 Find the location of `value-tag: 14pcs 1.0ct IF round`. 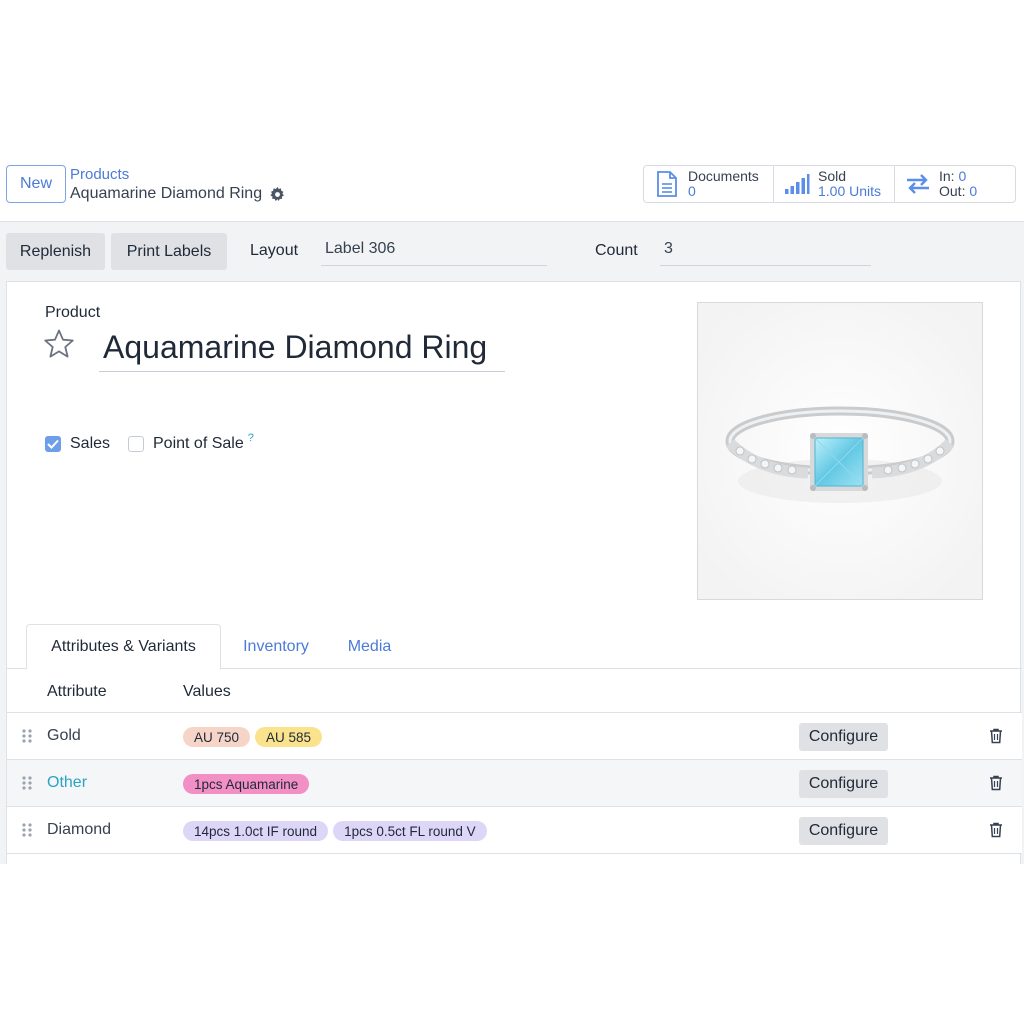

value-tag: 14pcs 1.0ct IF round is located at coordinates (256, 831).